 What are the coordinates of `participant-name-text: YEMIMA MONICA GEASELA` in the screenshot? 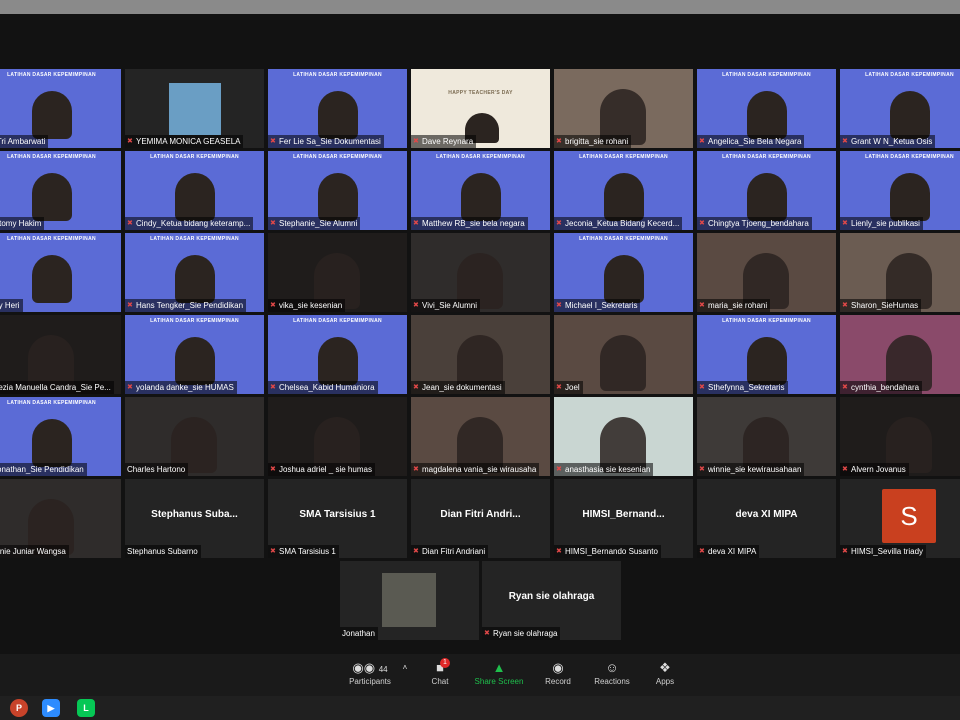 It's located at (188, 141).